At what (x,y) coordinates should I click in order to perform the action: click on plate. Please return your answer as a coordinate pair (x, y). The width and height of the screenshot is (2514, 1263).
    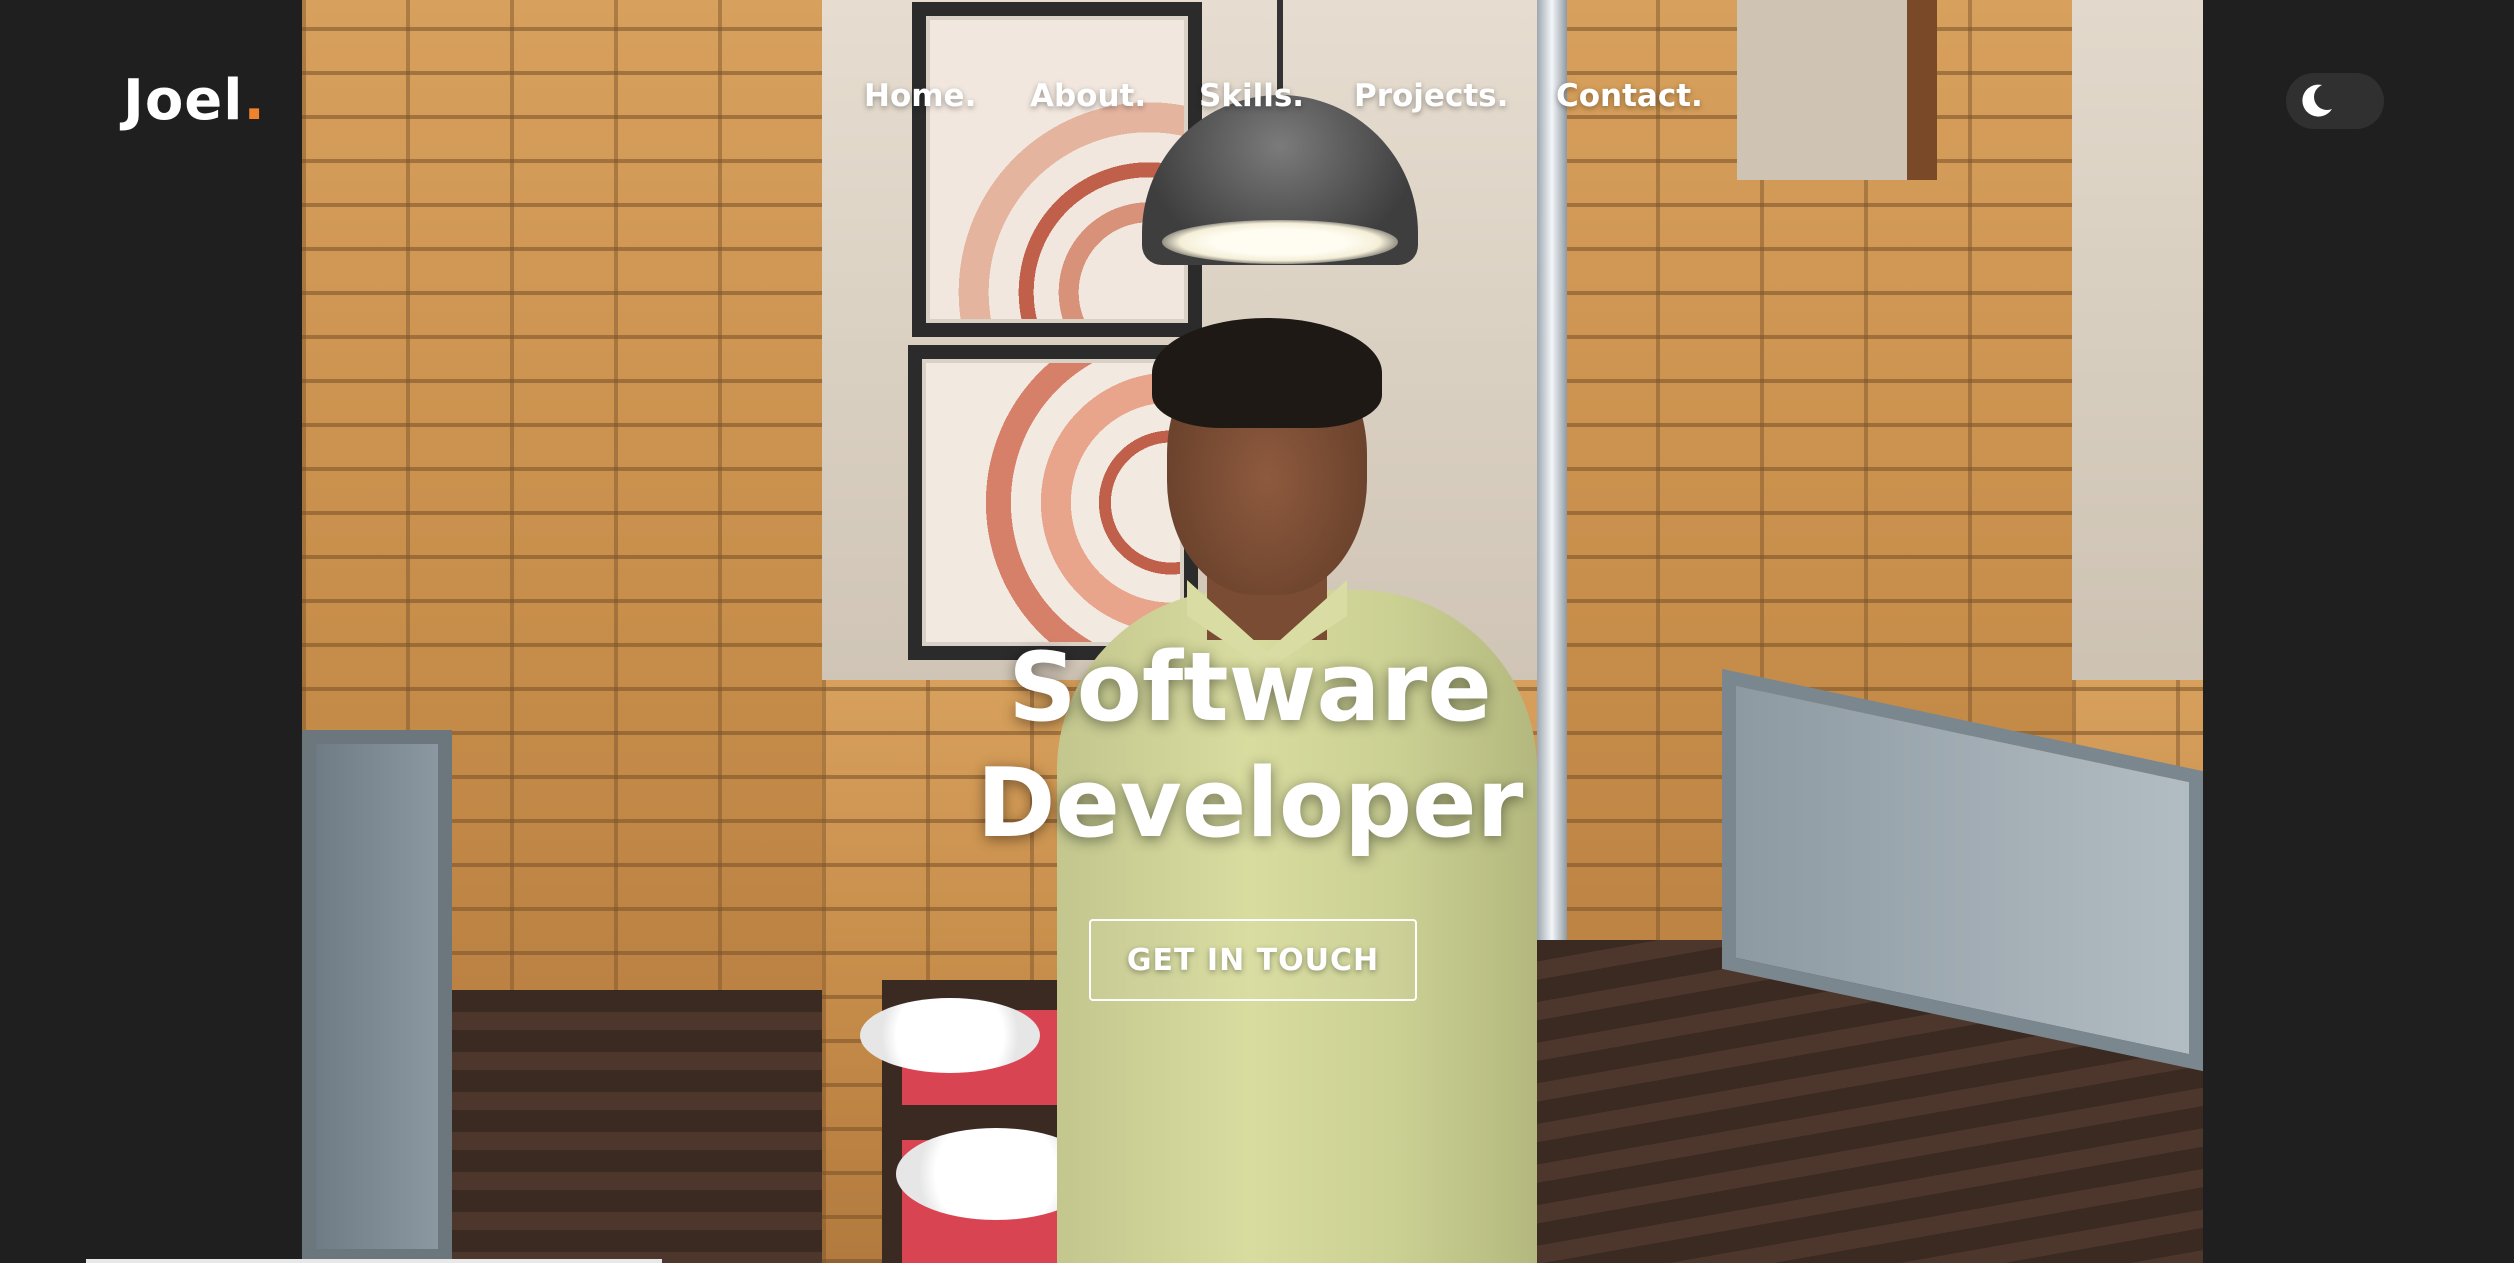
    Looking at the image, I should click on (950, 1035).